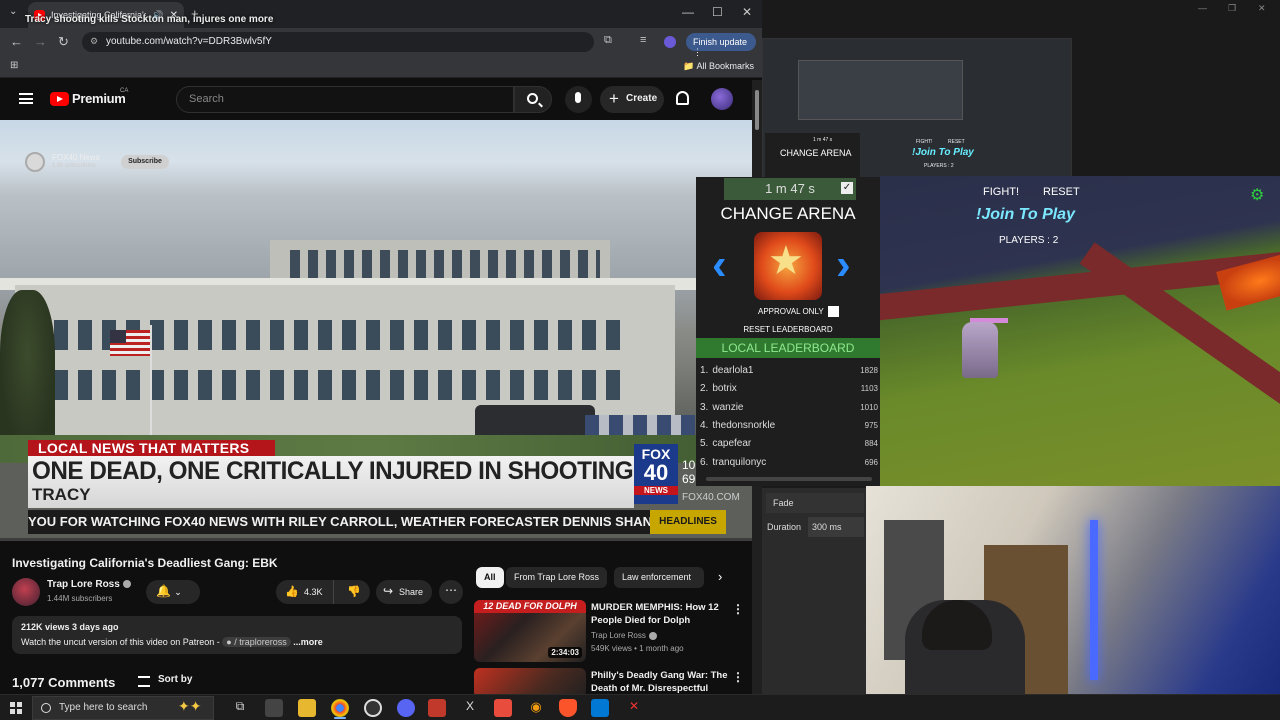 This screenshot has width=1280, height=720. What do you see at coordinates (836, 527) in the screenshot?
I see `duration-input: 300 ms` at bounding box center [836, 527].